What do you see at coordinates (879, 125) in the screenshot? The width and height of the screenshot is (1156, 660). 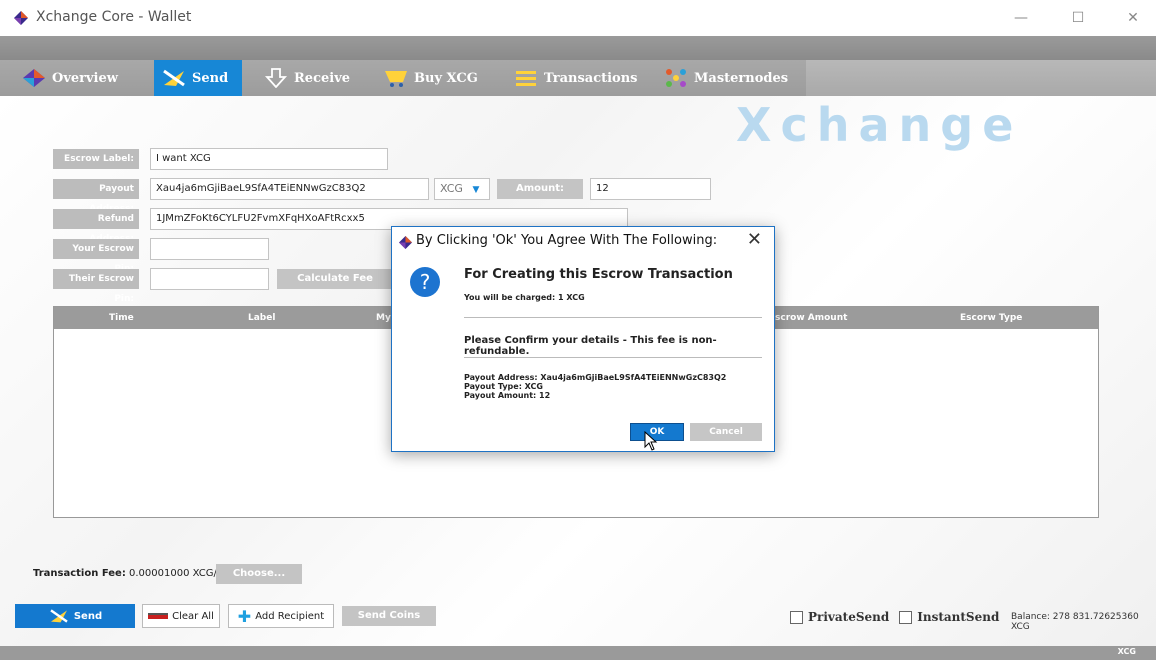 I see `brand-watermark: Xchange` at bounding box center [879, 125].